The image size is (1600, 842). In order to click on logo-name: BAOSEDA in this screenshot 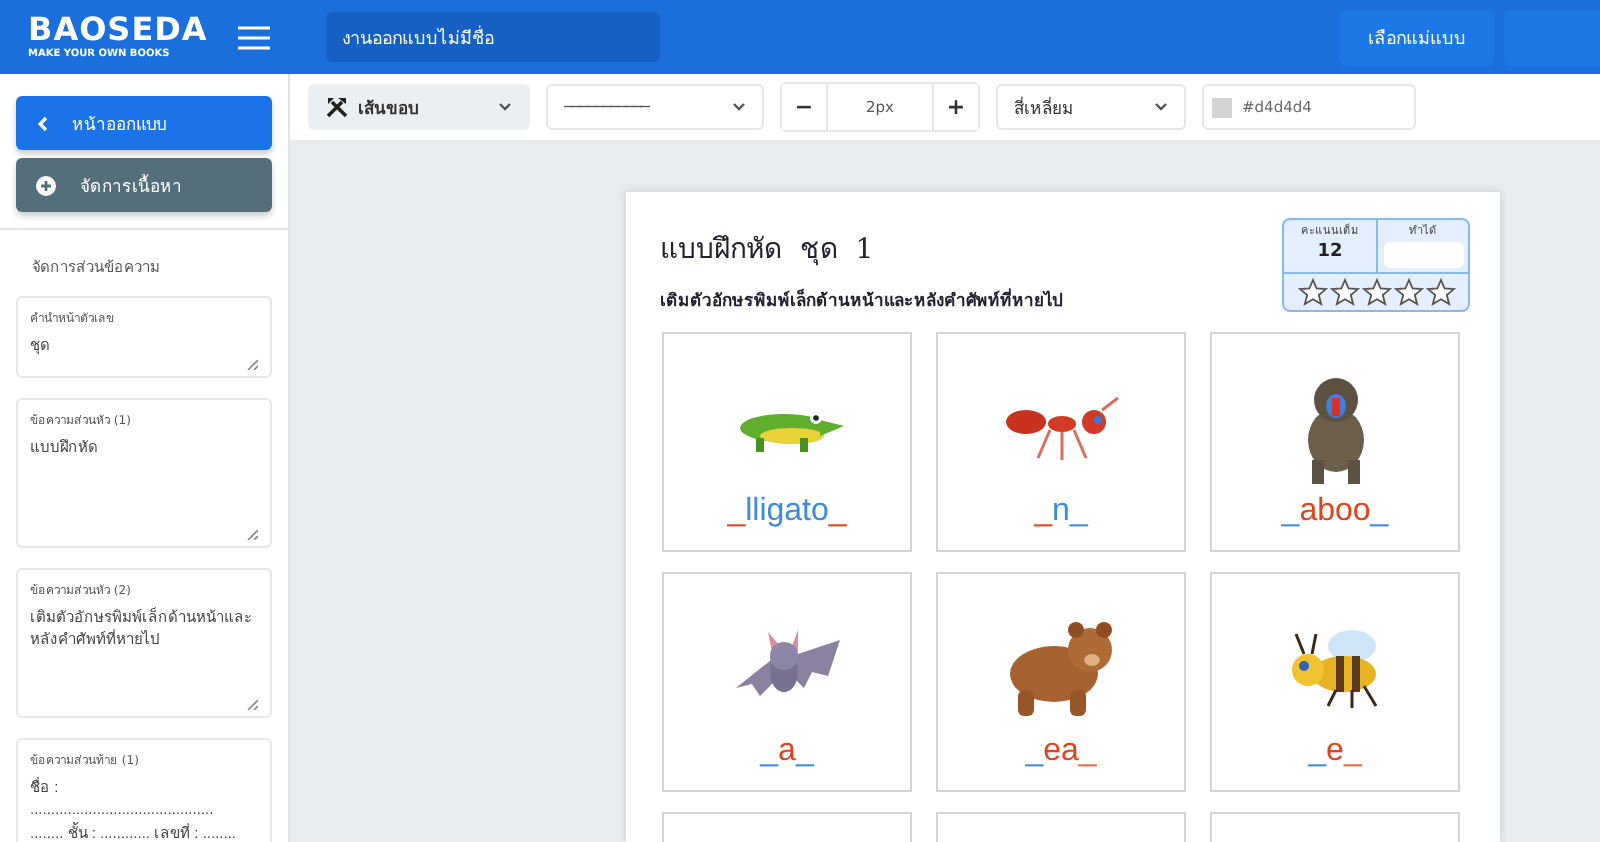, I will do `click(118, 30)`.